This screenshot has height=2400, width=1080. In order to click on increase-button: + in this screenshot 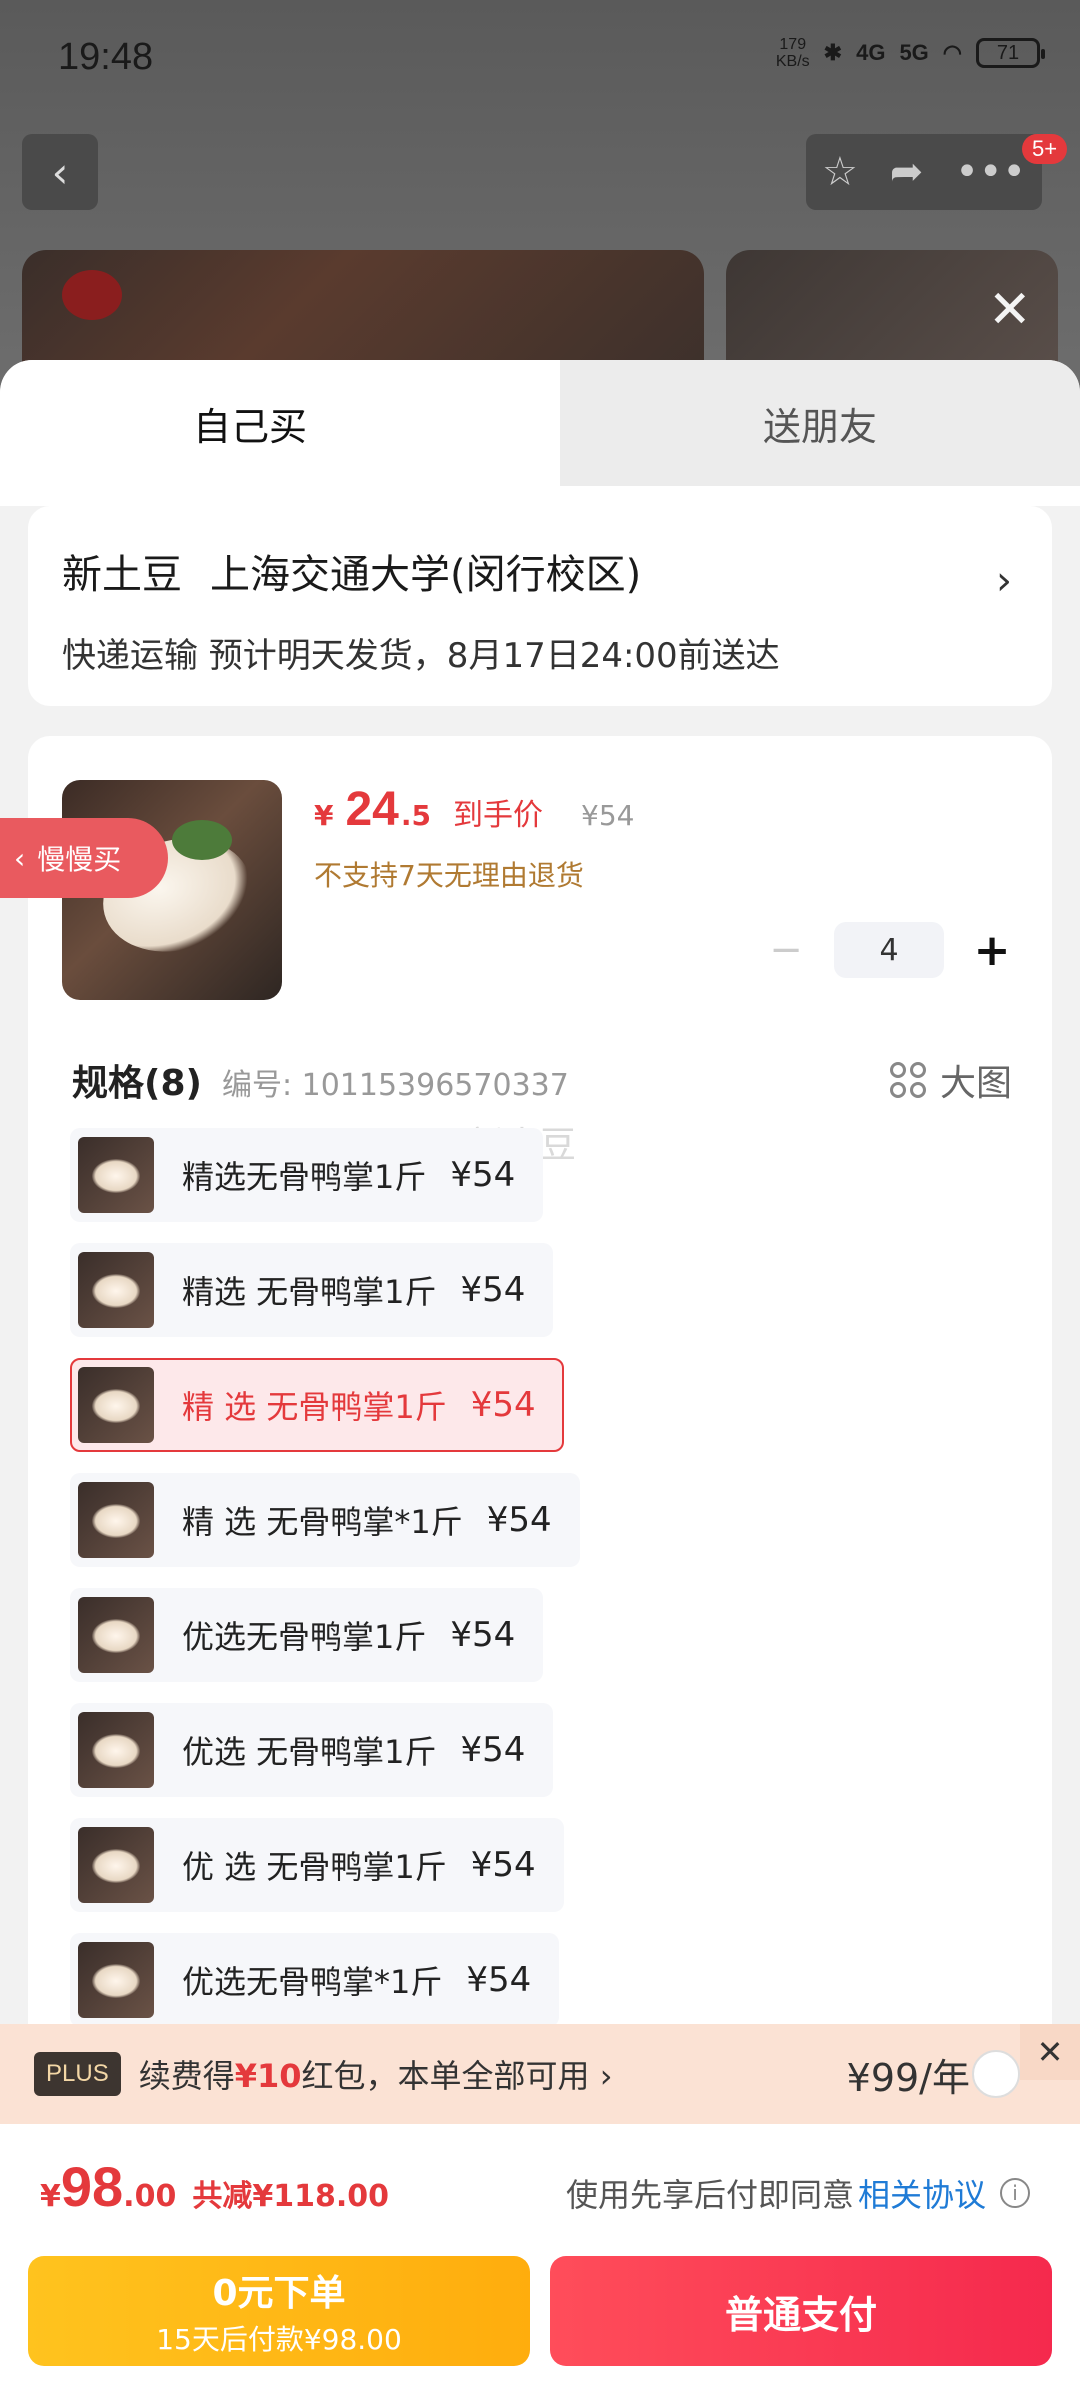, I will do `click(992, 950)`.